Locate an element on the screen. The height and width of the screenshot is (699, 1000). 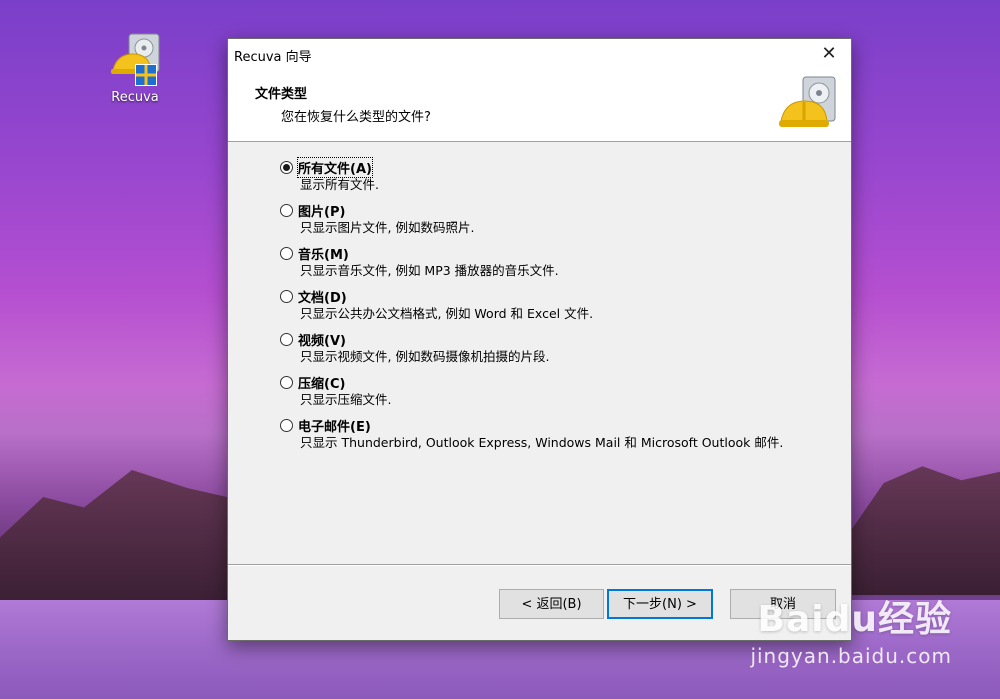
footer-divider is located at coordinates (539, 565).